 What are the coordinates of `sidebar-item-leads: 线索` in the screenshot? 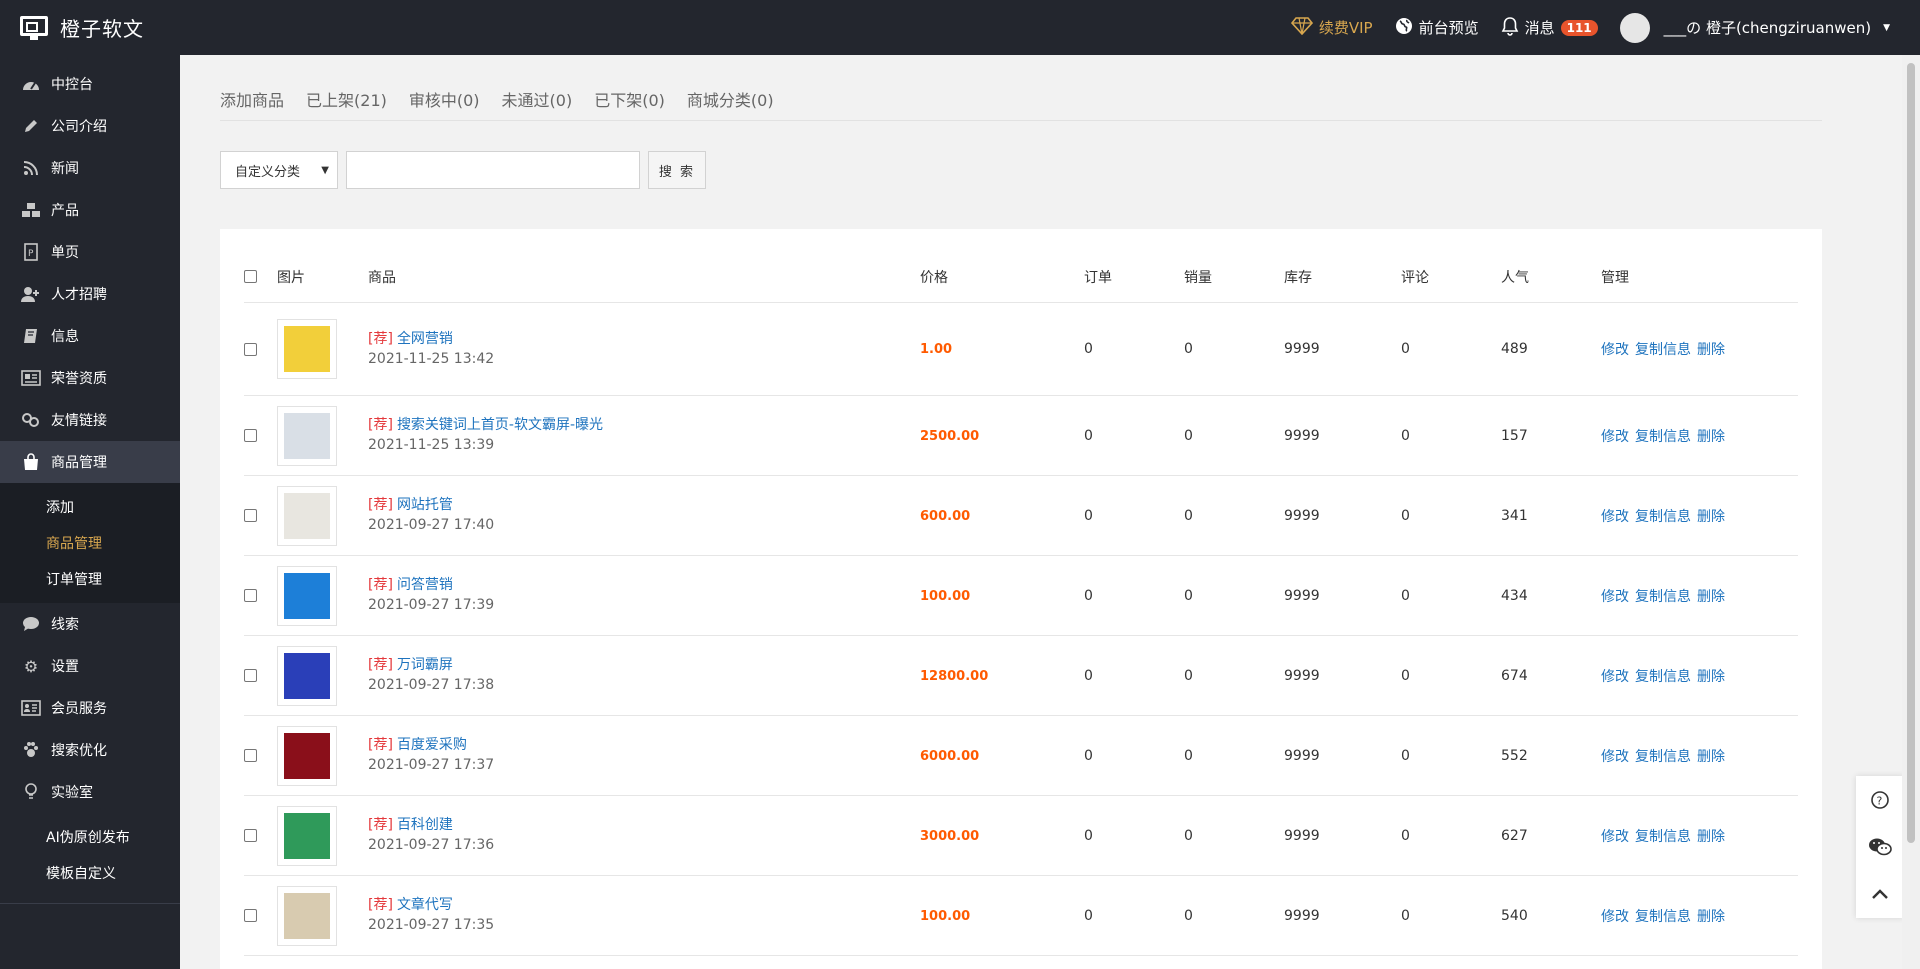 It's located at (90, 624).